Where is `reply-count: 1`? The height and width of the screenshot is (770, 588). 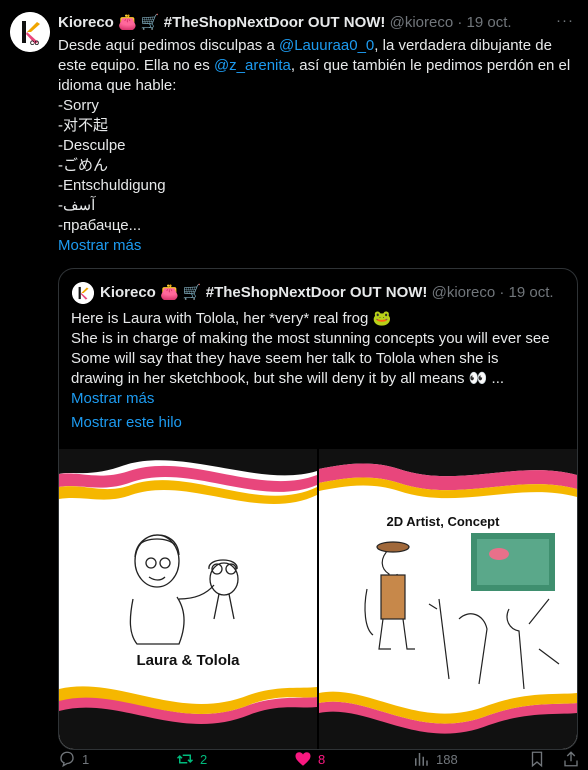 reply-count: 1 is located at coordinates (86, 759).